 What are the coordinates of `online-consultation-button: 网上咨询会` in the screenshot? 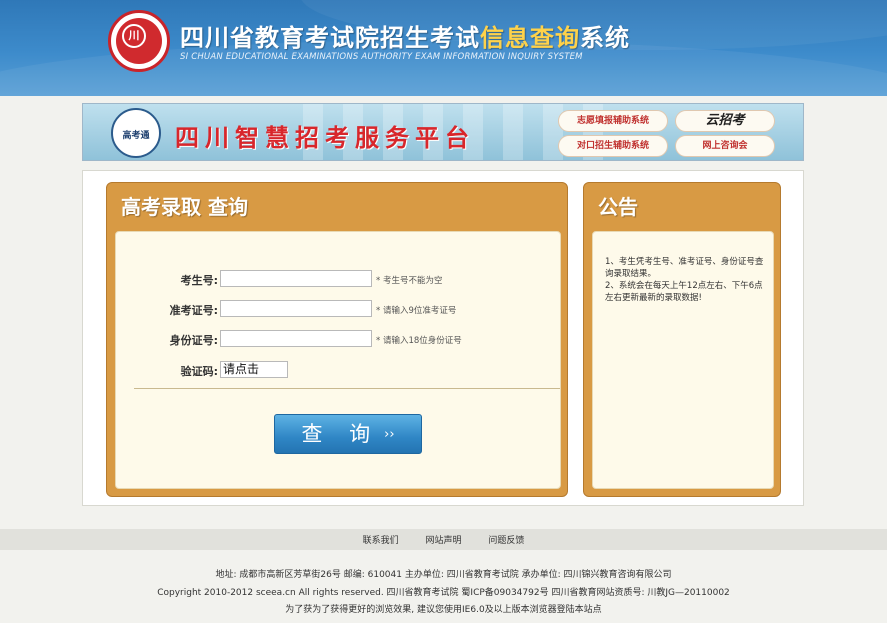 It's located at (725, 146).